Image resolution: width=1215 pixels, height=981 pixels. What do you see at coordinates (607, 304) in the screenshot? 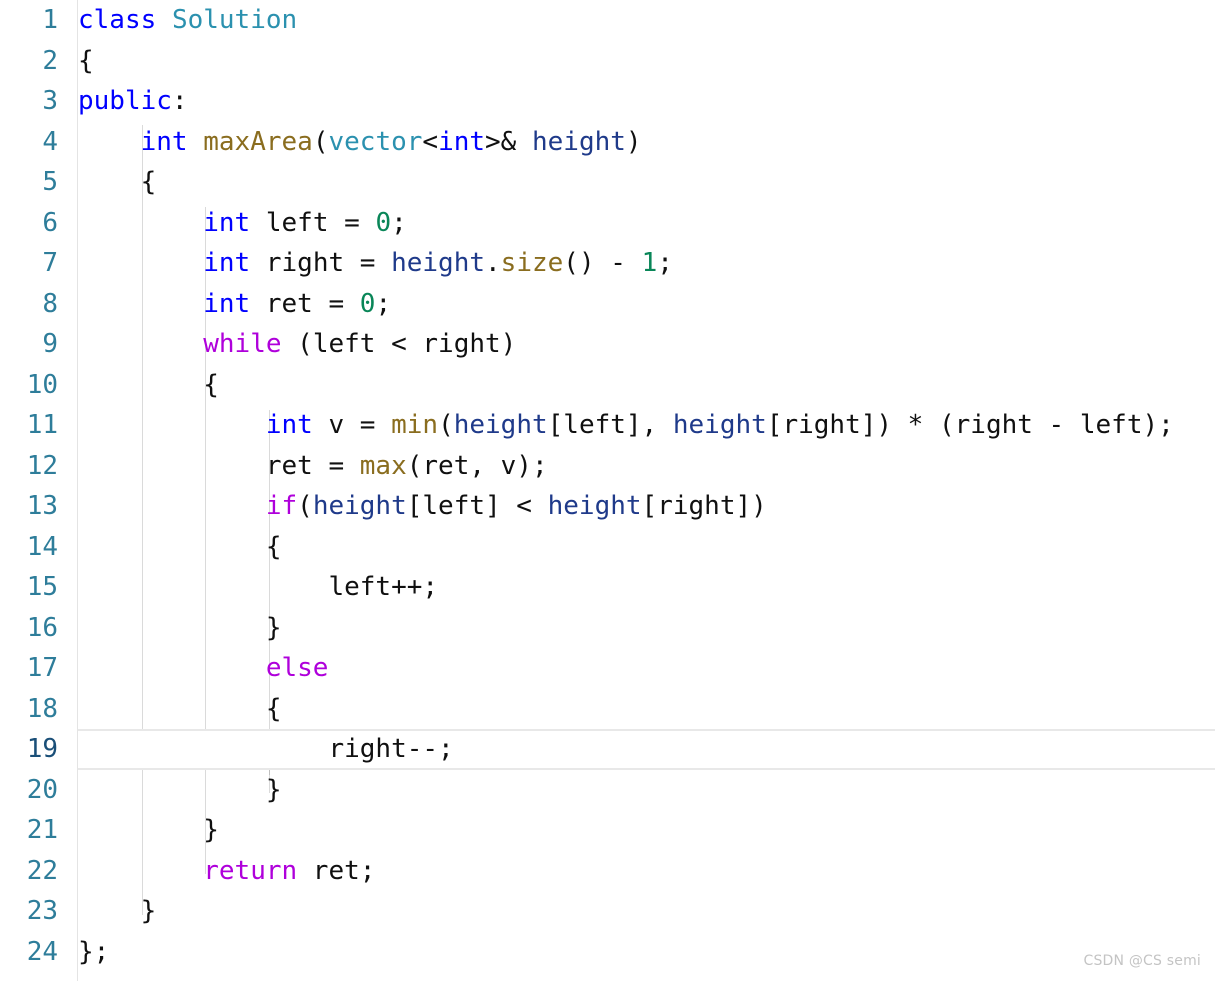
I see `code-line: 8 int ret = 0;` at bounding box center [607, 304].